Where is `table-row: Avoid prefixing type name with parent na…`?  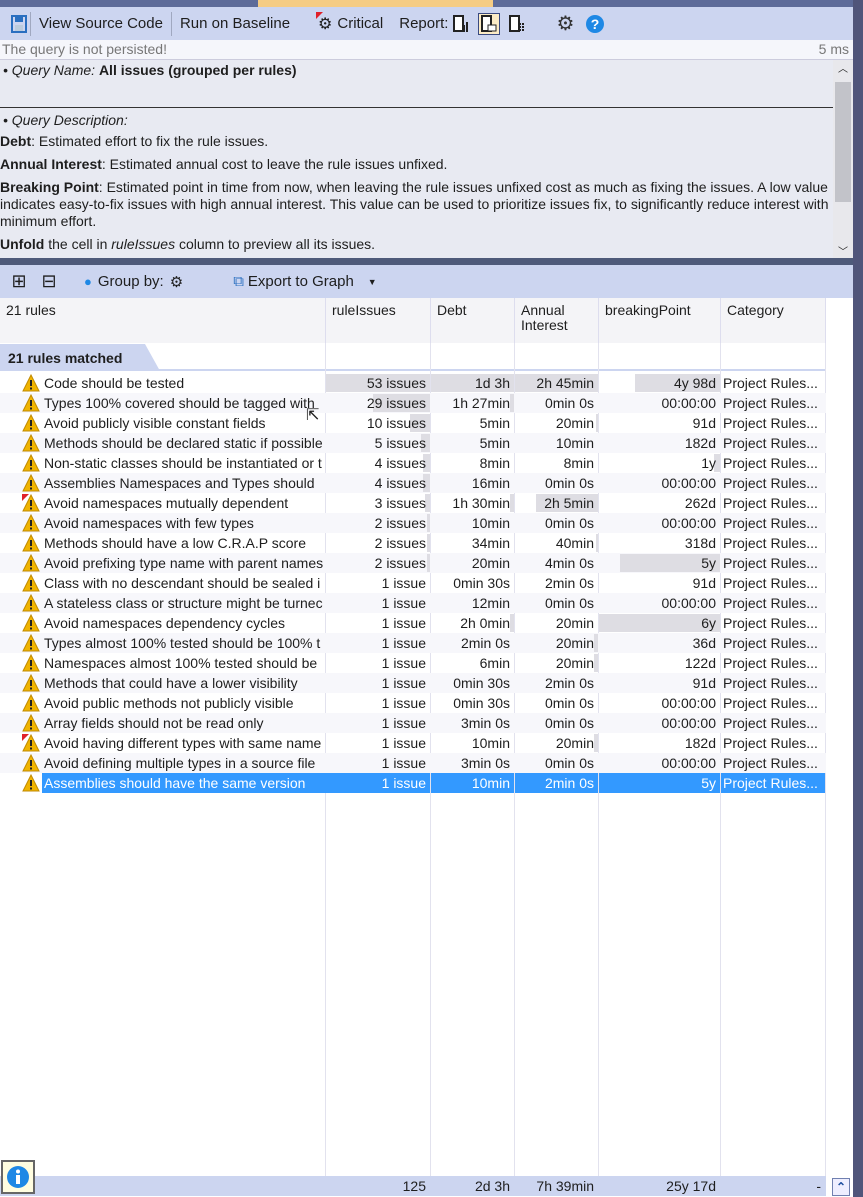 table-row: Avoid prefixing type name with parent na… is located at coordinates (413, 563).